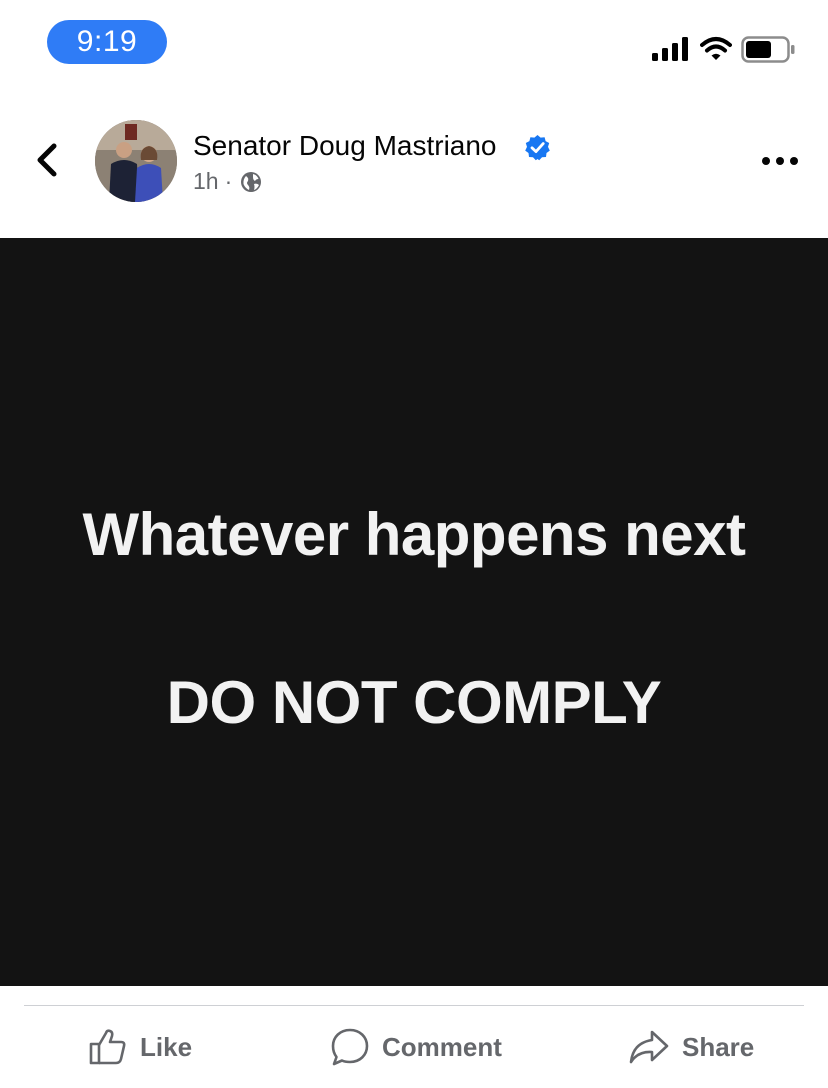 The height and width of the screenshot is (1088, 828). Describe the element at coordinates (414, 702) in the screenshot. I see `image-text-line2: DO NOT COMPLY` at that location.